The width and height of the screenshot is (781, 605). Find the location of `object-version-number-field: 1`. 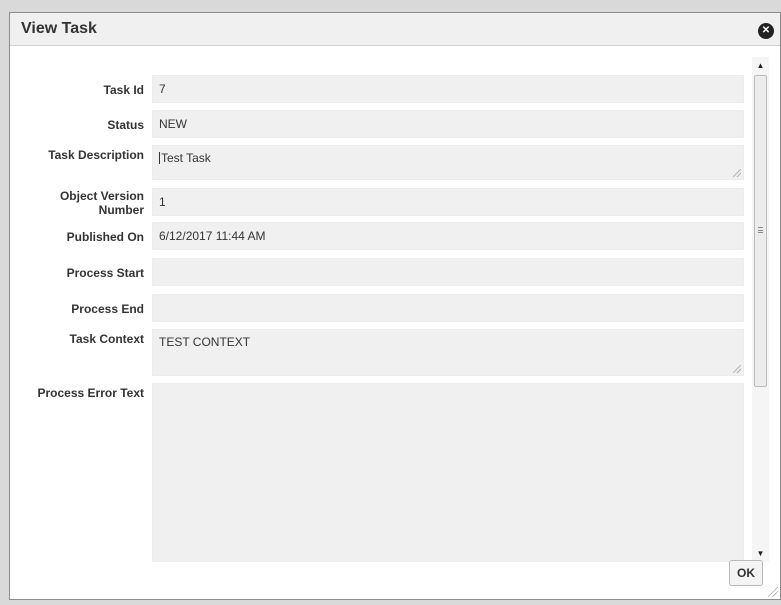

object-version-number-field: 1 is located at coordinates (448, 202).